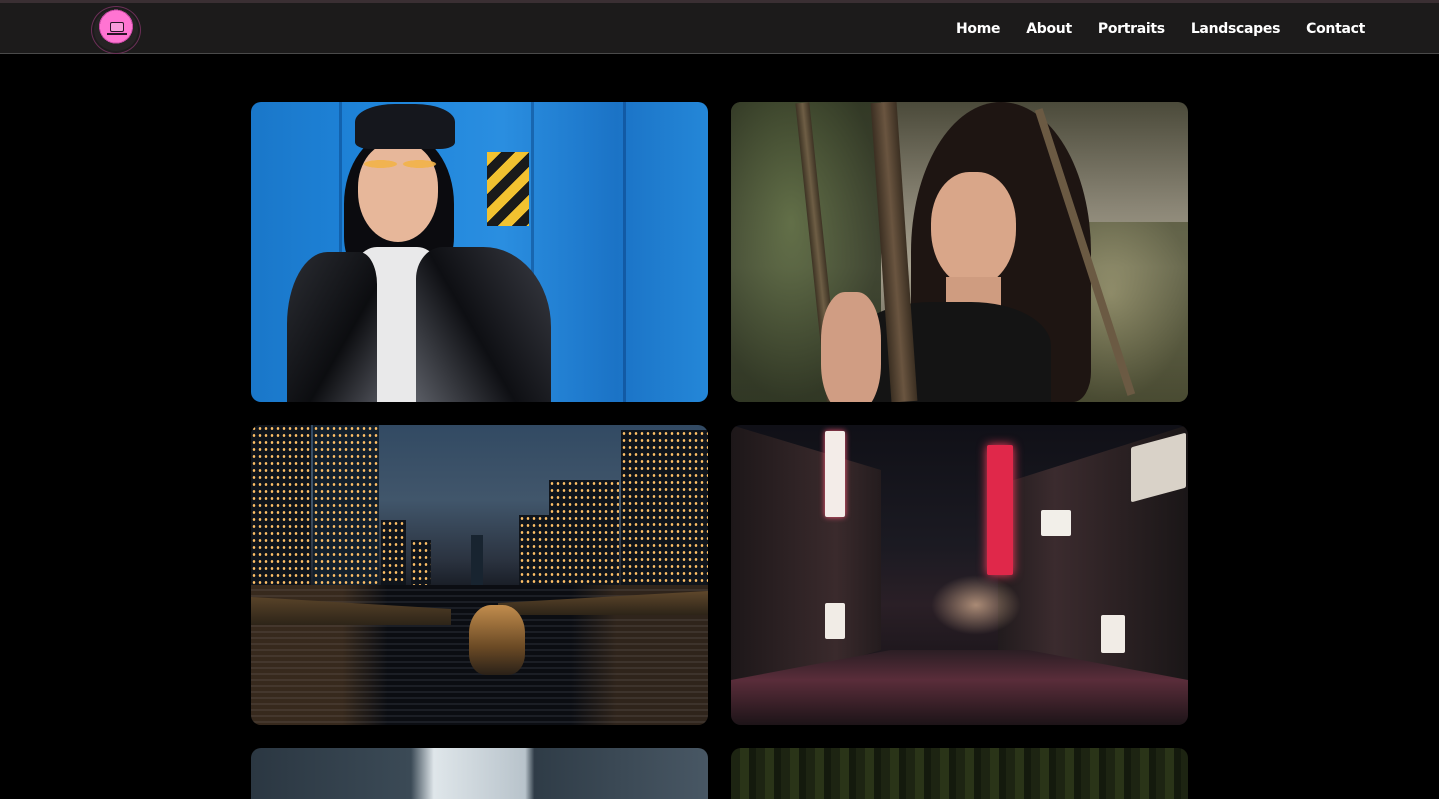 The image size is (1439, 799). I want to click on gallery-photo-portrait-trees, so click(959, 252).